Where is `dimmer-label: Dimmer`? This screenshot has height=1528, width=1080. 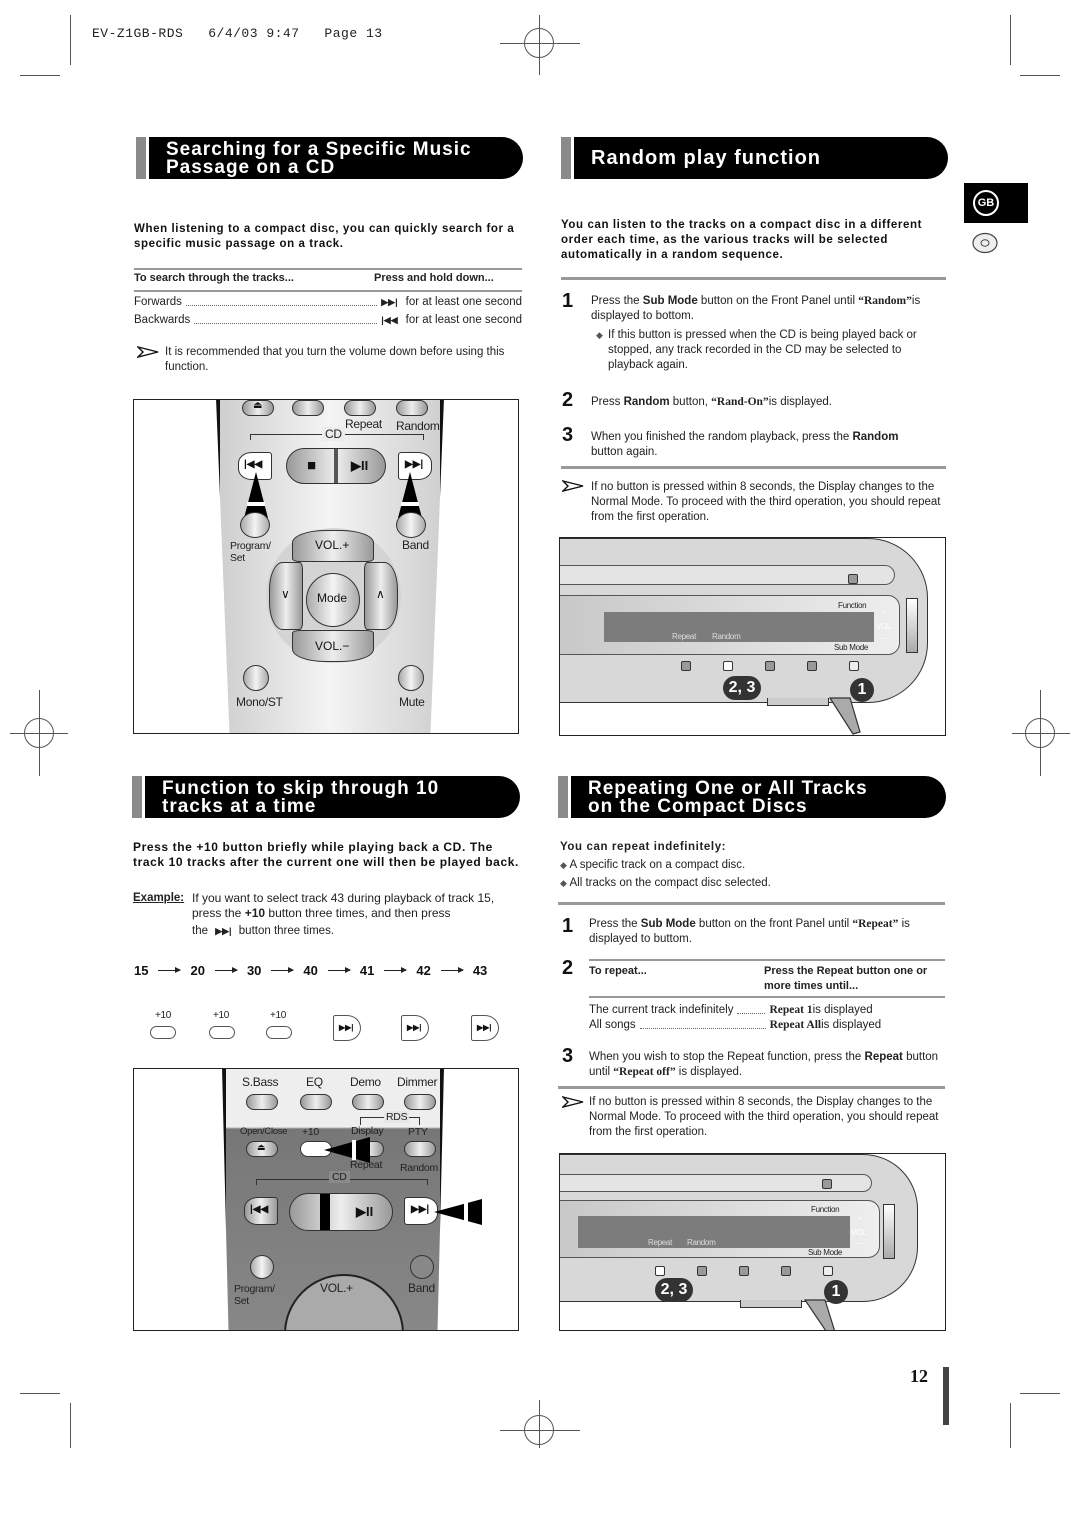
dimmer-label: Dimmer is located at coordinates (417, 1082).